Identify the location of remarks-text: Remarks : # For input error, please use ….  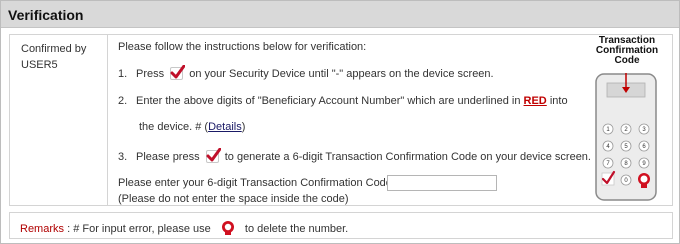
(184, 228).